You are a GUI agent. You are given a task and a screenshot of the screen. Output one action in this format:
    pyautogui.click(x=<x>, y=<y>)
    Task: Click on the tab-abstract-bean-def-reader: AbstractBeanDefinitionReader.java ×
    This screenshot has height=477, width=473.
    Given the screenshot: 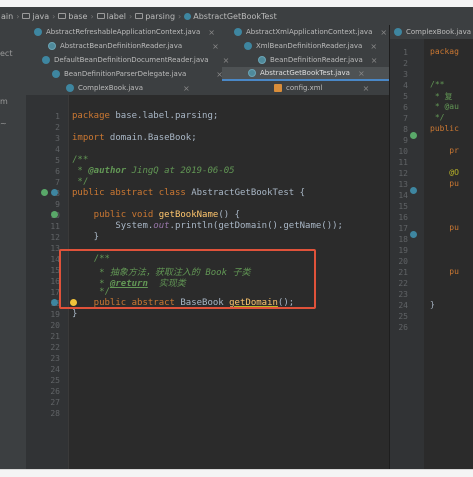 What is the action you would take?
    pyautogui.click(x=133, y=46)
    